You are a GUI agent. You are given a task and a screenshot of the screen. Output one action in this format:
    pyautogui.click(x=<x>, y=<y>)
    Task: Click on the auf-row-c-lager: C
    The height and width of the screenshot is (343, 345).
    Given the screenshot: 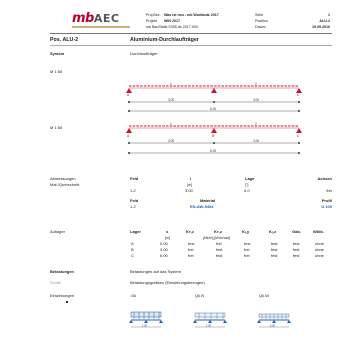 What is the action you would take?
    pyautogui.click(x=132, y=255)
    